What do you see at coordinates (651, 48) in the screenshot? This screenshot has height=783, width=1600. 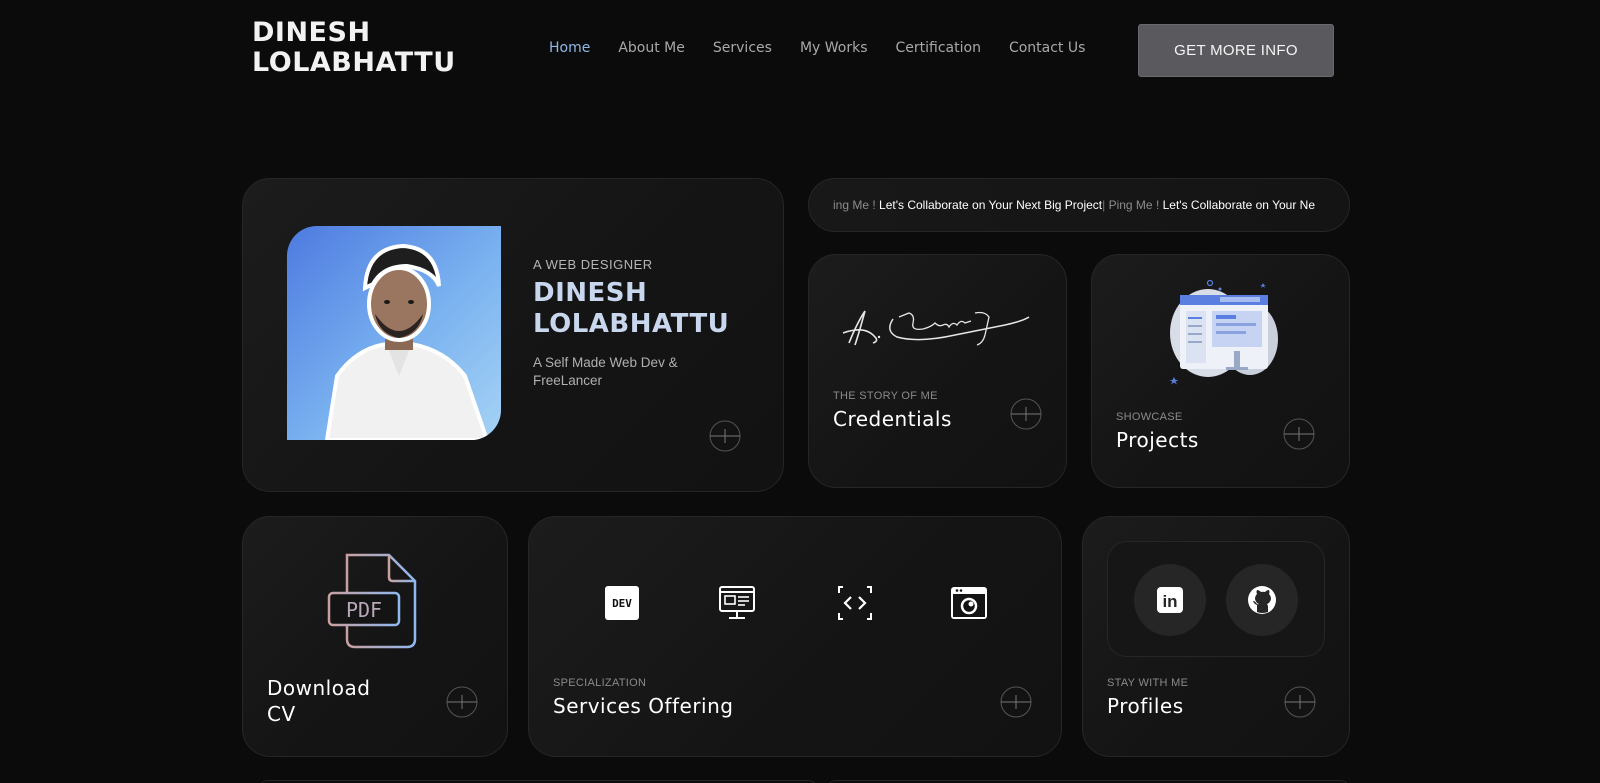 I see `nav-about-me: About Me` at bounding box center [651, 48].